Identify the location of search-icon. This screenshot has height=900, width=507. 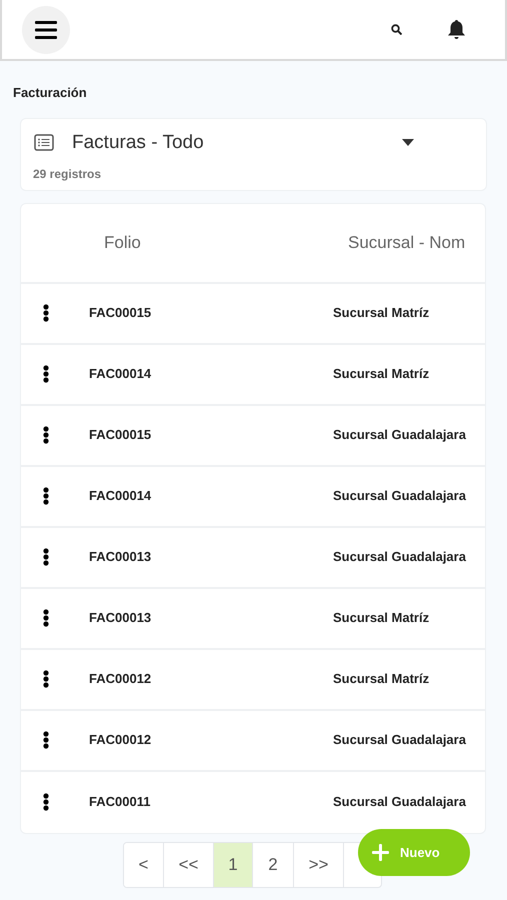
(396, 29).